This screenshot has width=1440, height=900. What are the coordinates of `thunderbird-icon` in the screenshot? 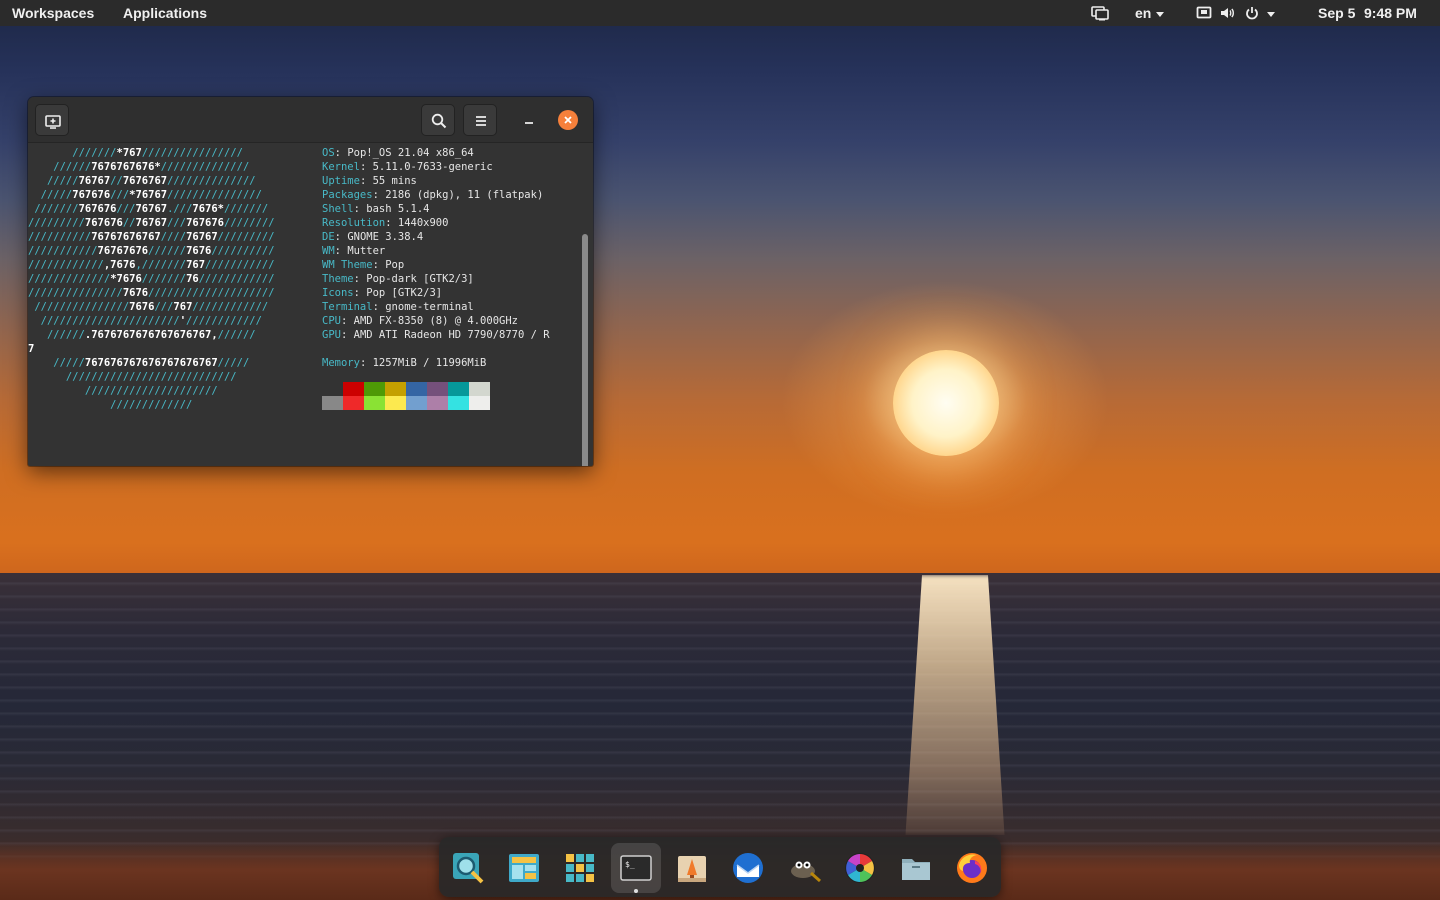 It's located at (748, 868).